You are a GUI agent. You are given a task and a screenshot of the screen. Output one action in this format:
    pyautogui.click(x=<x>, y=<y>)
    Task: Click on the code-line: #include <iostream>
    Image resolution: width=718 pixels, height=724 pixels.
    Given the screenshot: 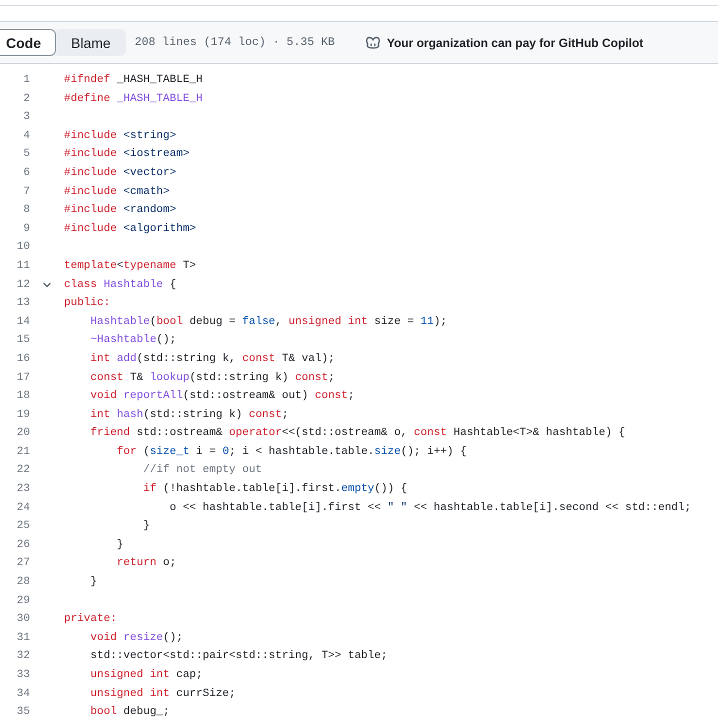 What is the action you would take?
    pyautogui.click(x=127, y=154)
    